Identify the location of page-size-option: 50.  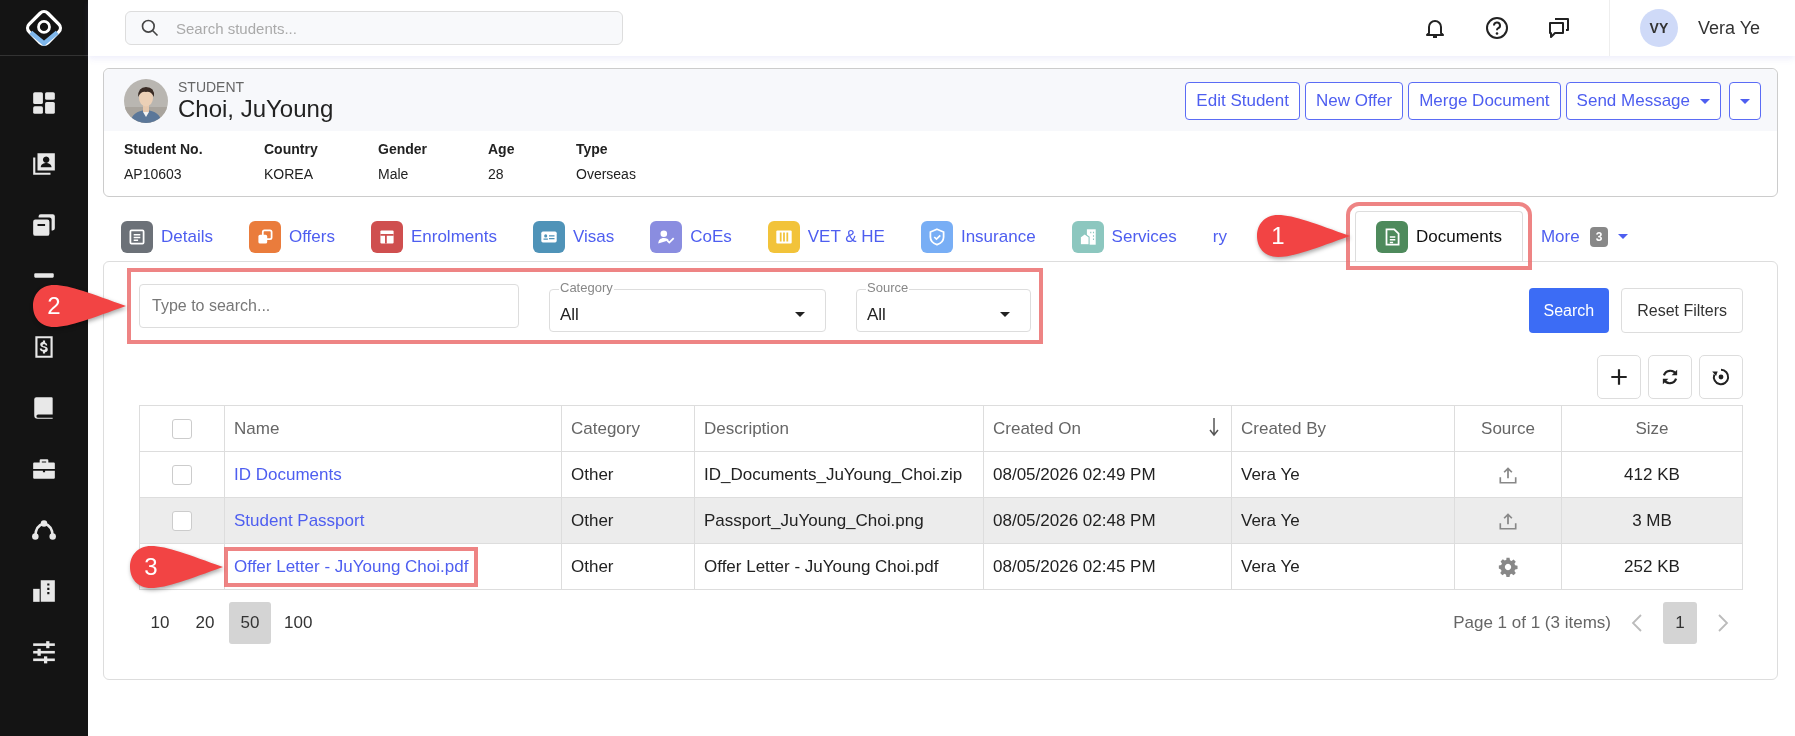
(250, 623).